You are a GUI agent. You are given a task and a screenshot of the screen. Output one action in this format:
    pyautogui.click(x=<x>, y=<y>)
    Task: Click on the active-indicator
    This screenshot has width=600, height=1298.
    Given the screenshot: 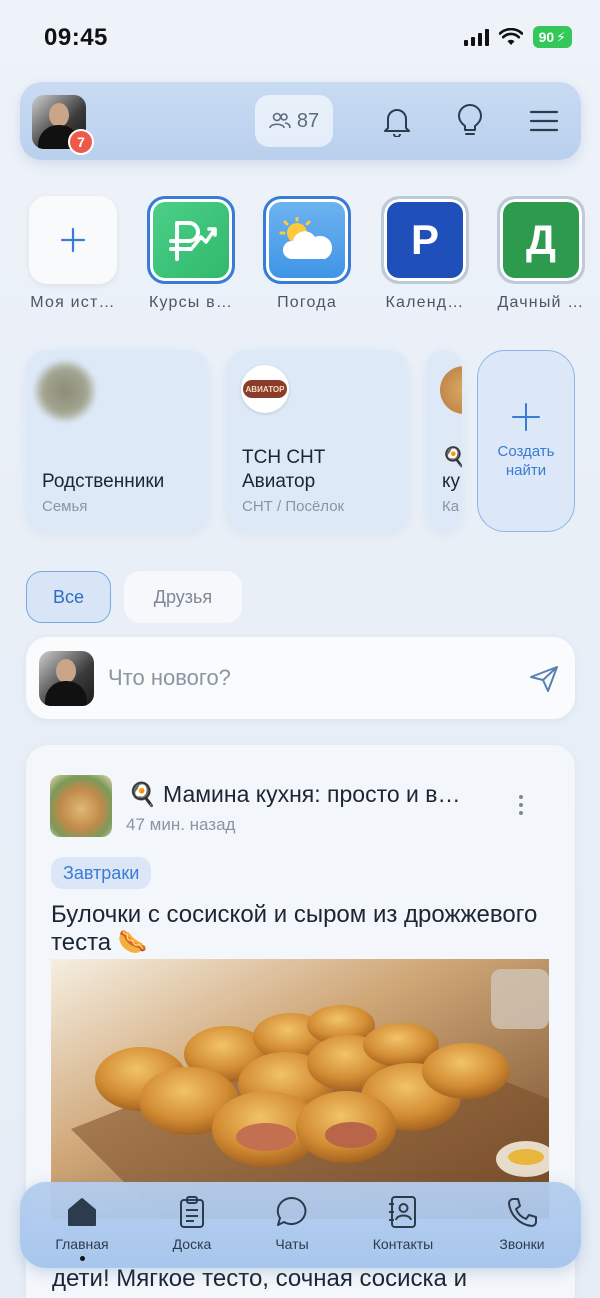 What is the action you would take?
    pyautogui.click(x=82, y=1258)
    